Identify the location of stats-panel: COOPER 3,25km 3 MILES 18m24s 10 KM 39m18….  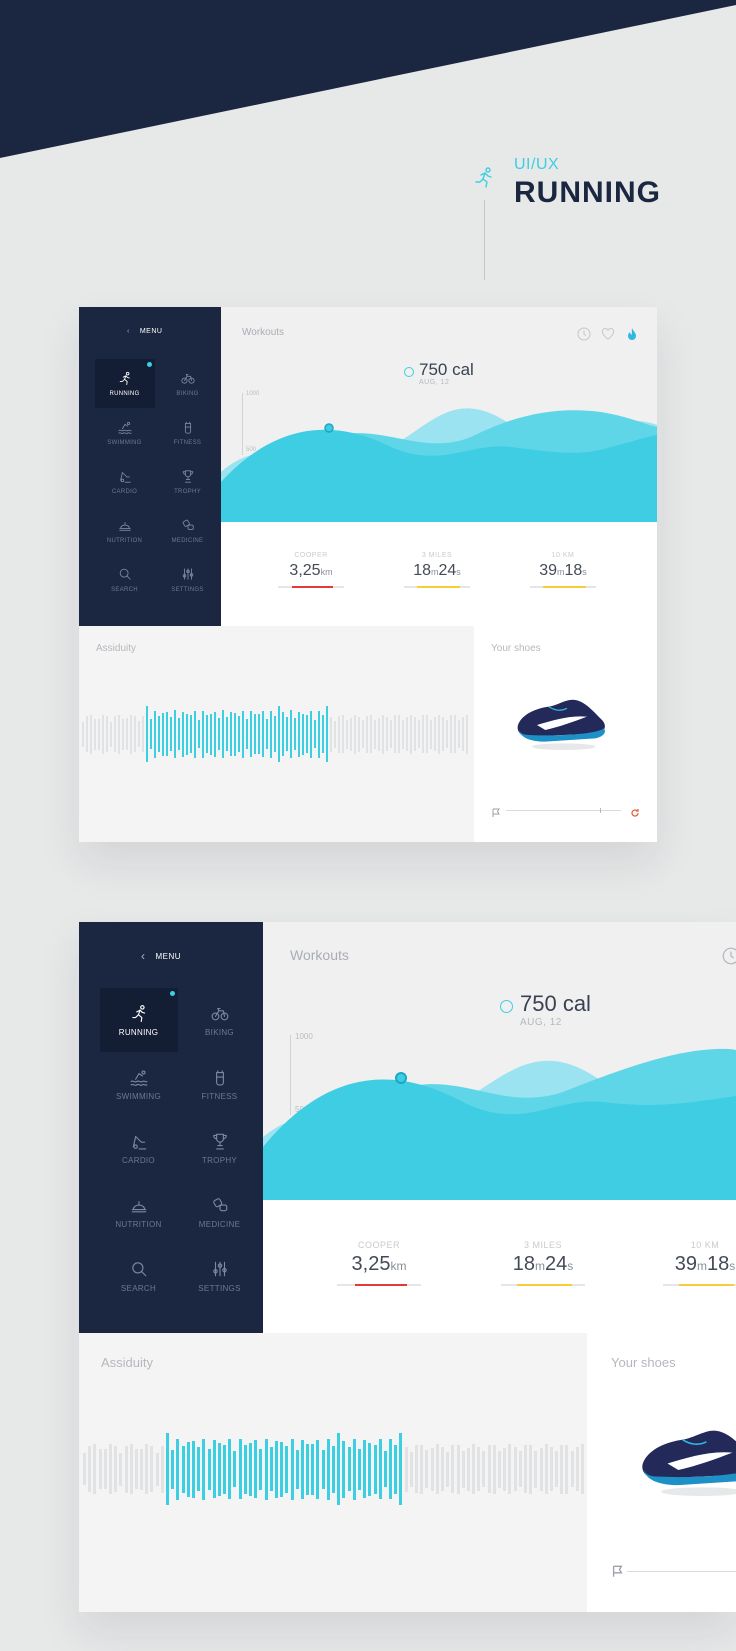
(439, 574).